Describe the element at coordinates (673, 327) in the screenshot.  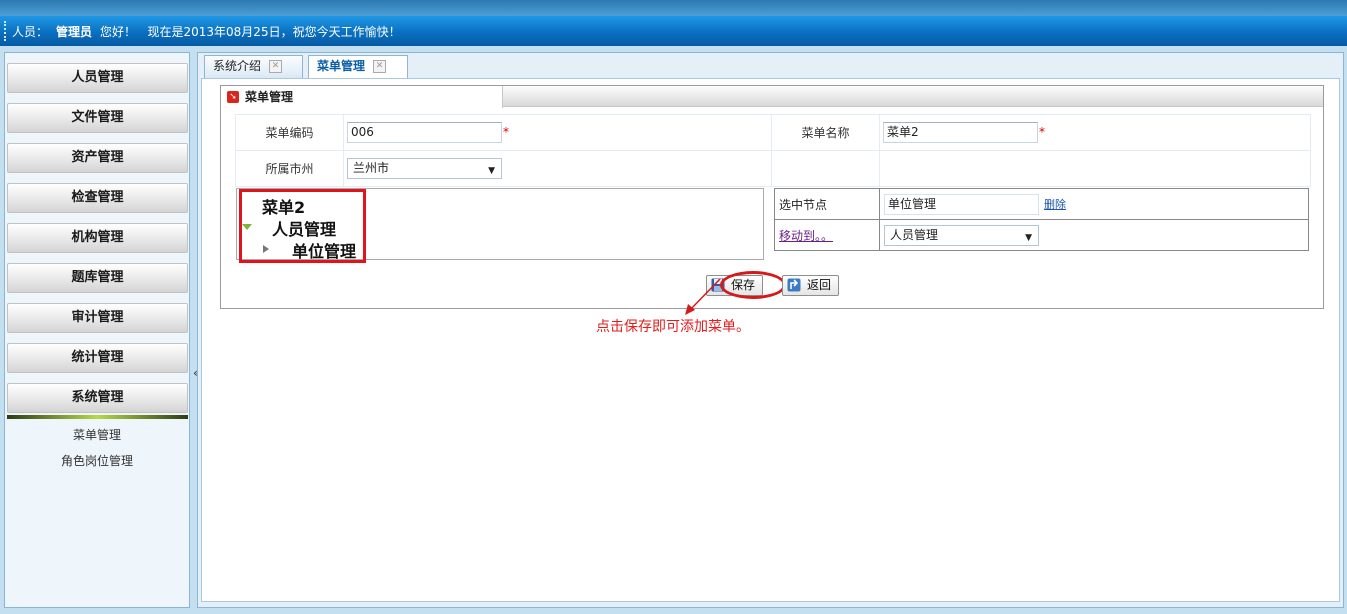
I see `annotation-note: 点击保存即可添加菜单。` at that location.